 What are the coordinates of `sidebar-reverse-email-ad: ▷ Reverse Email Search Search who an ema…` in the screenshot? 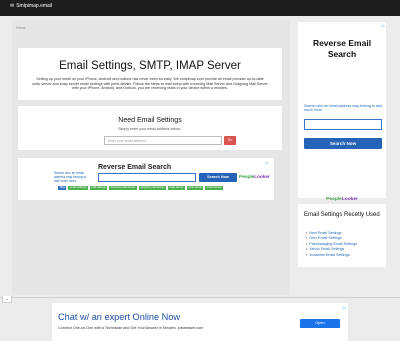 It's located at (342, 112).